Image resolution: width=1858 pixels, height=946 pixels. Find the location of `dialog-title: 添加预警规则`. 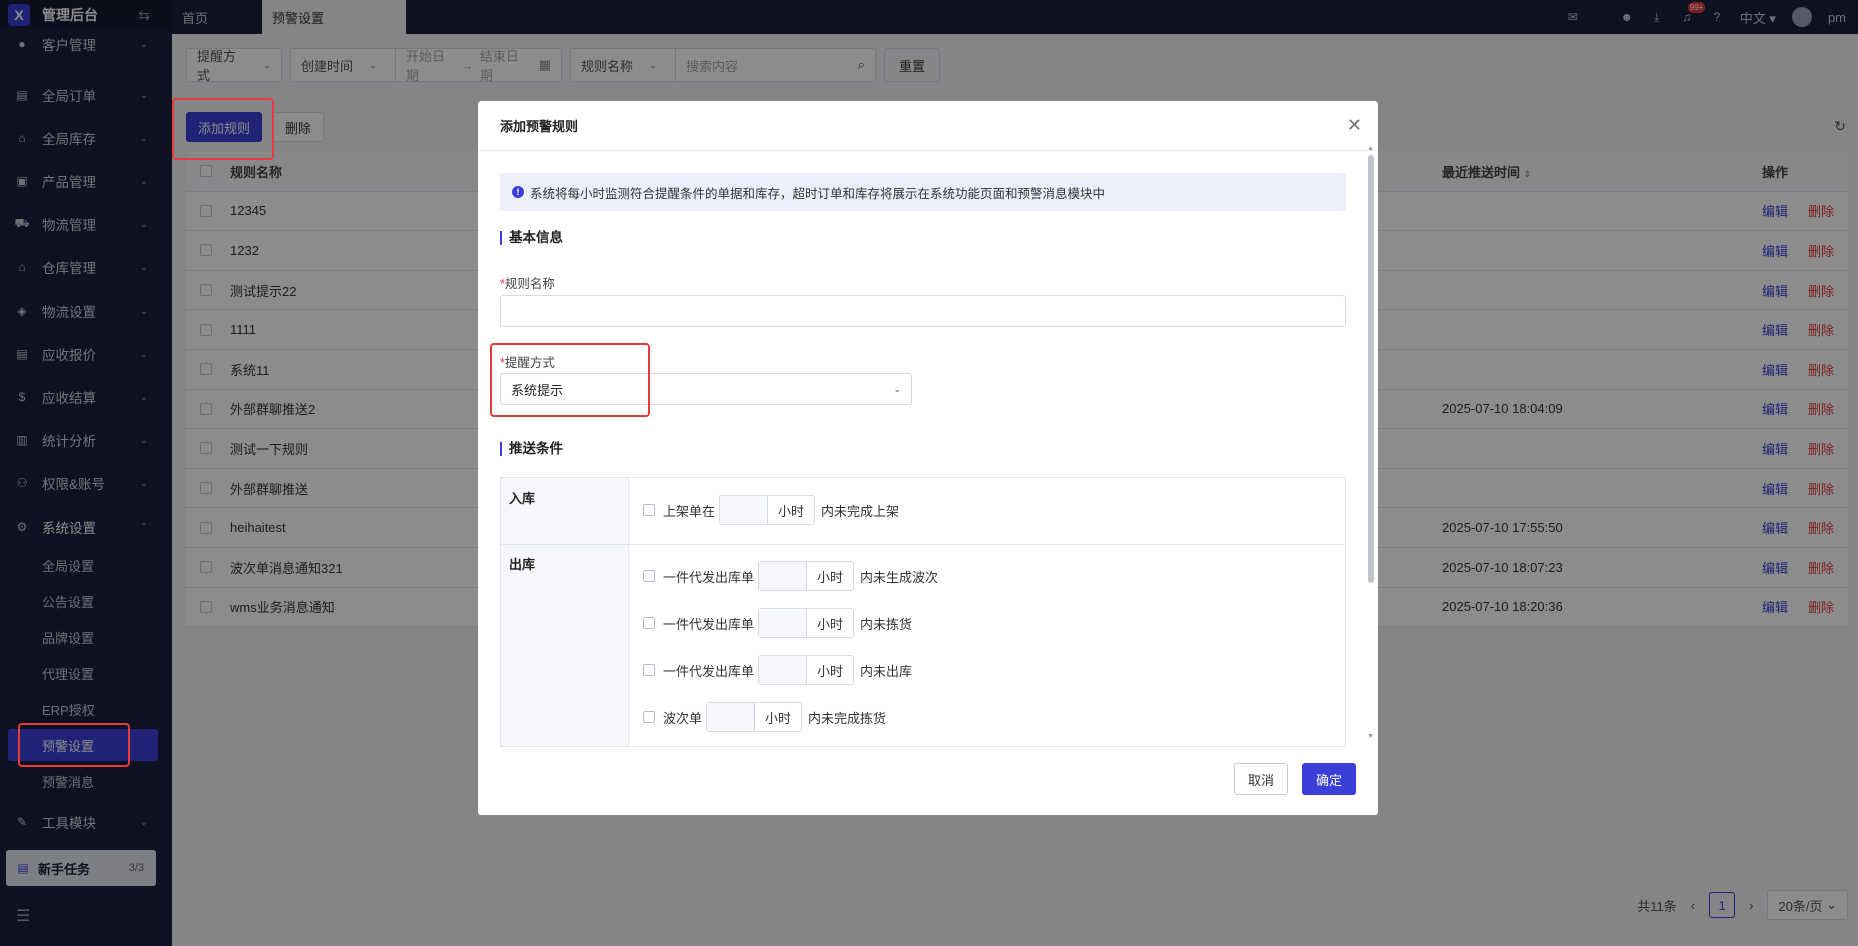

dialog-title: 添加预警规则 is located at coordinates (928, 126).